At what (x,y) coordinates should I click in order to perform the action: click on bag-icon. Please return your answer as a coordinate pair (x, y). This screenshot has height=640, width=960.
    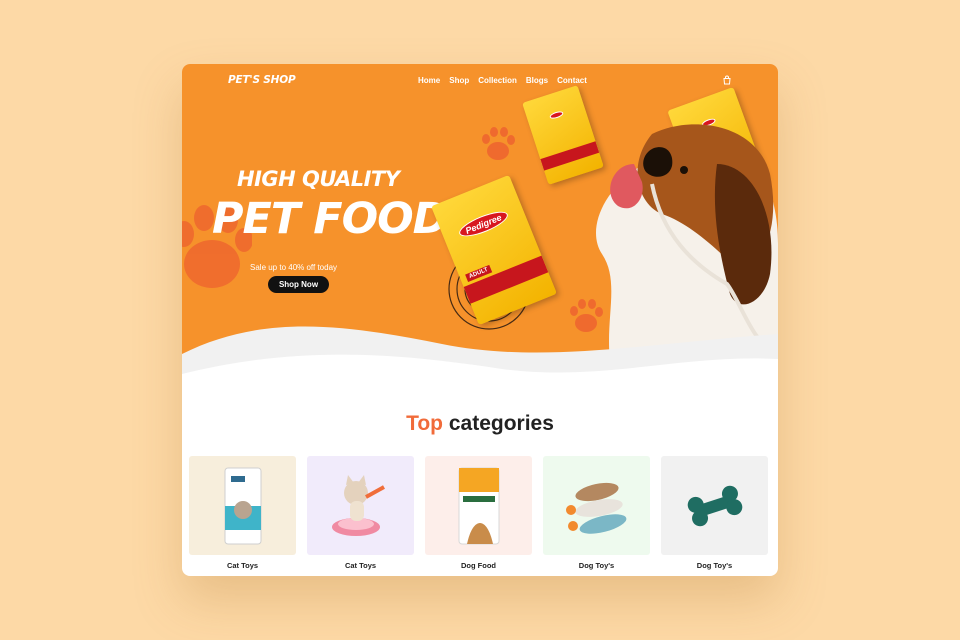
    Looking at the image, I should click on (727, 80).